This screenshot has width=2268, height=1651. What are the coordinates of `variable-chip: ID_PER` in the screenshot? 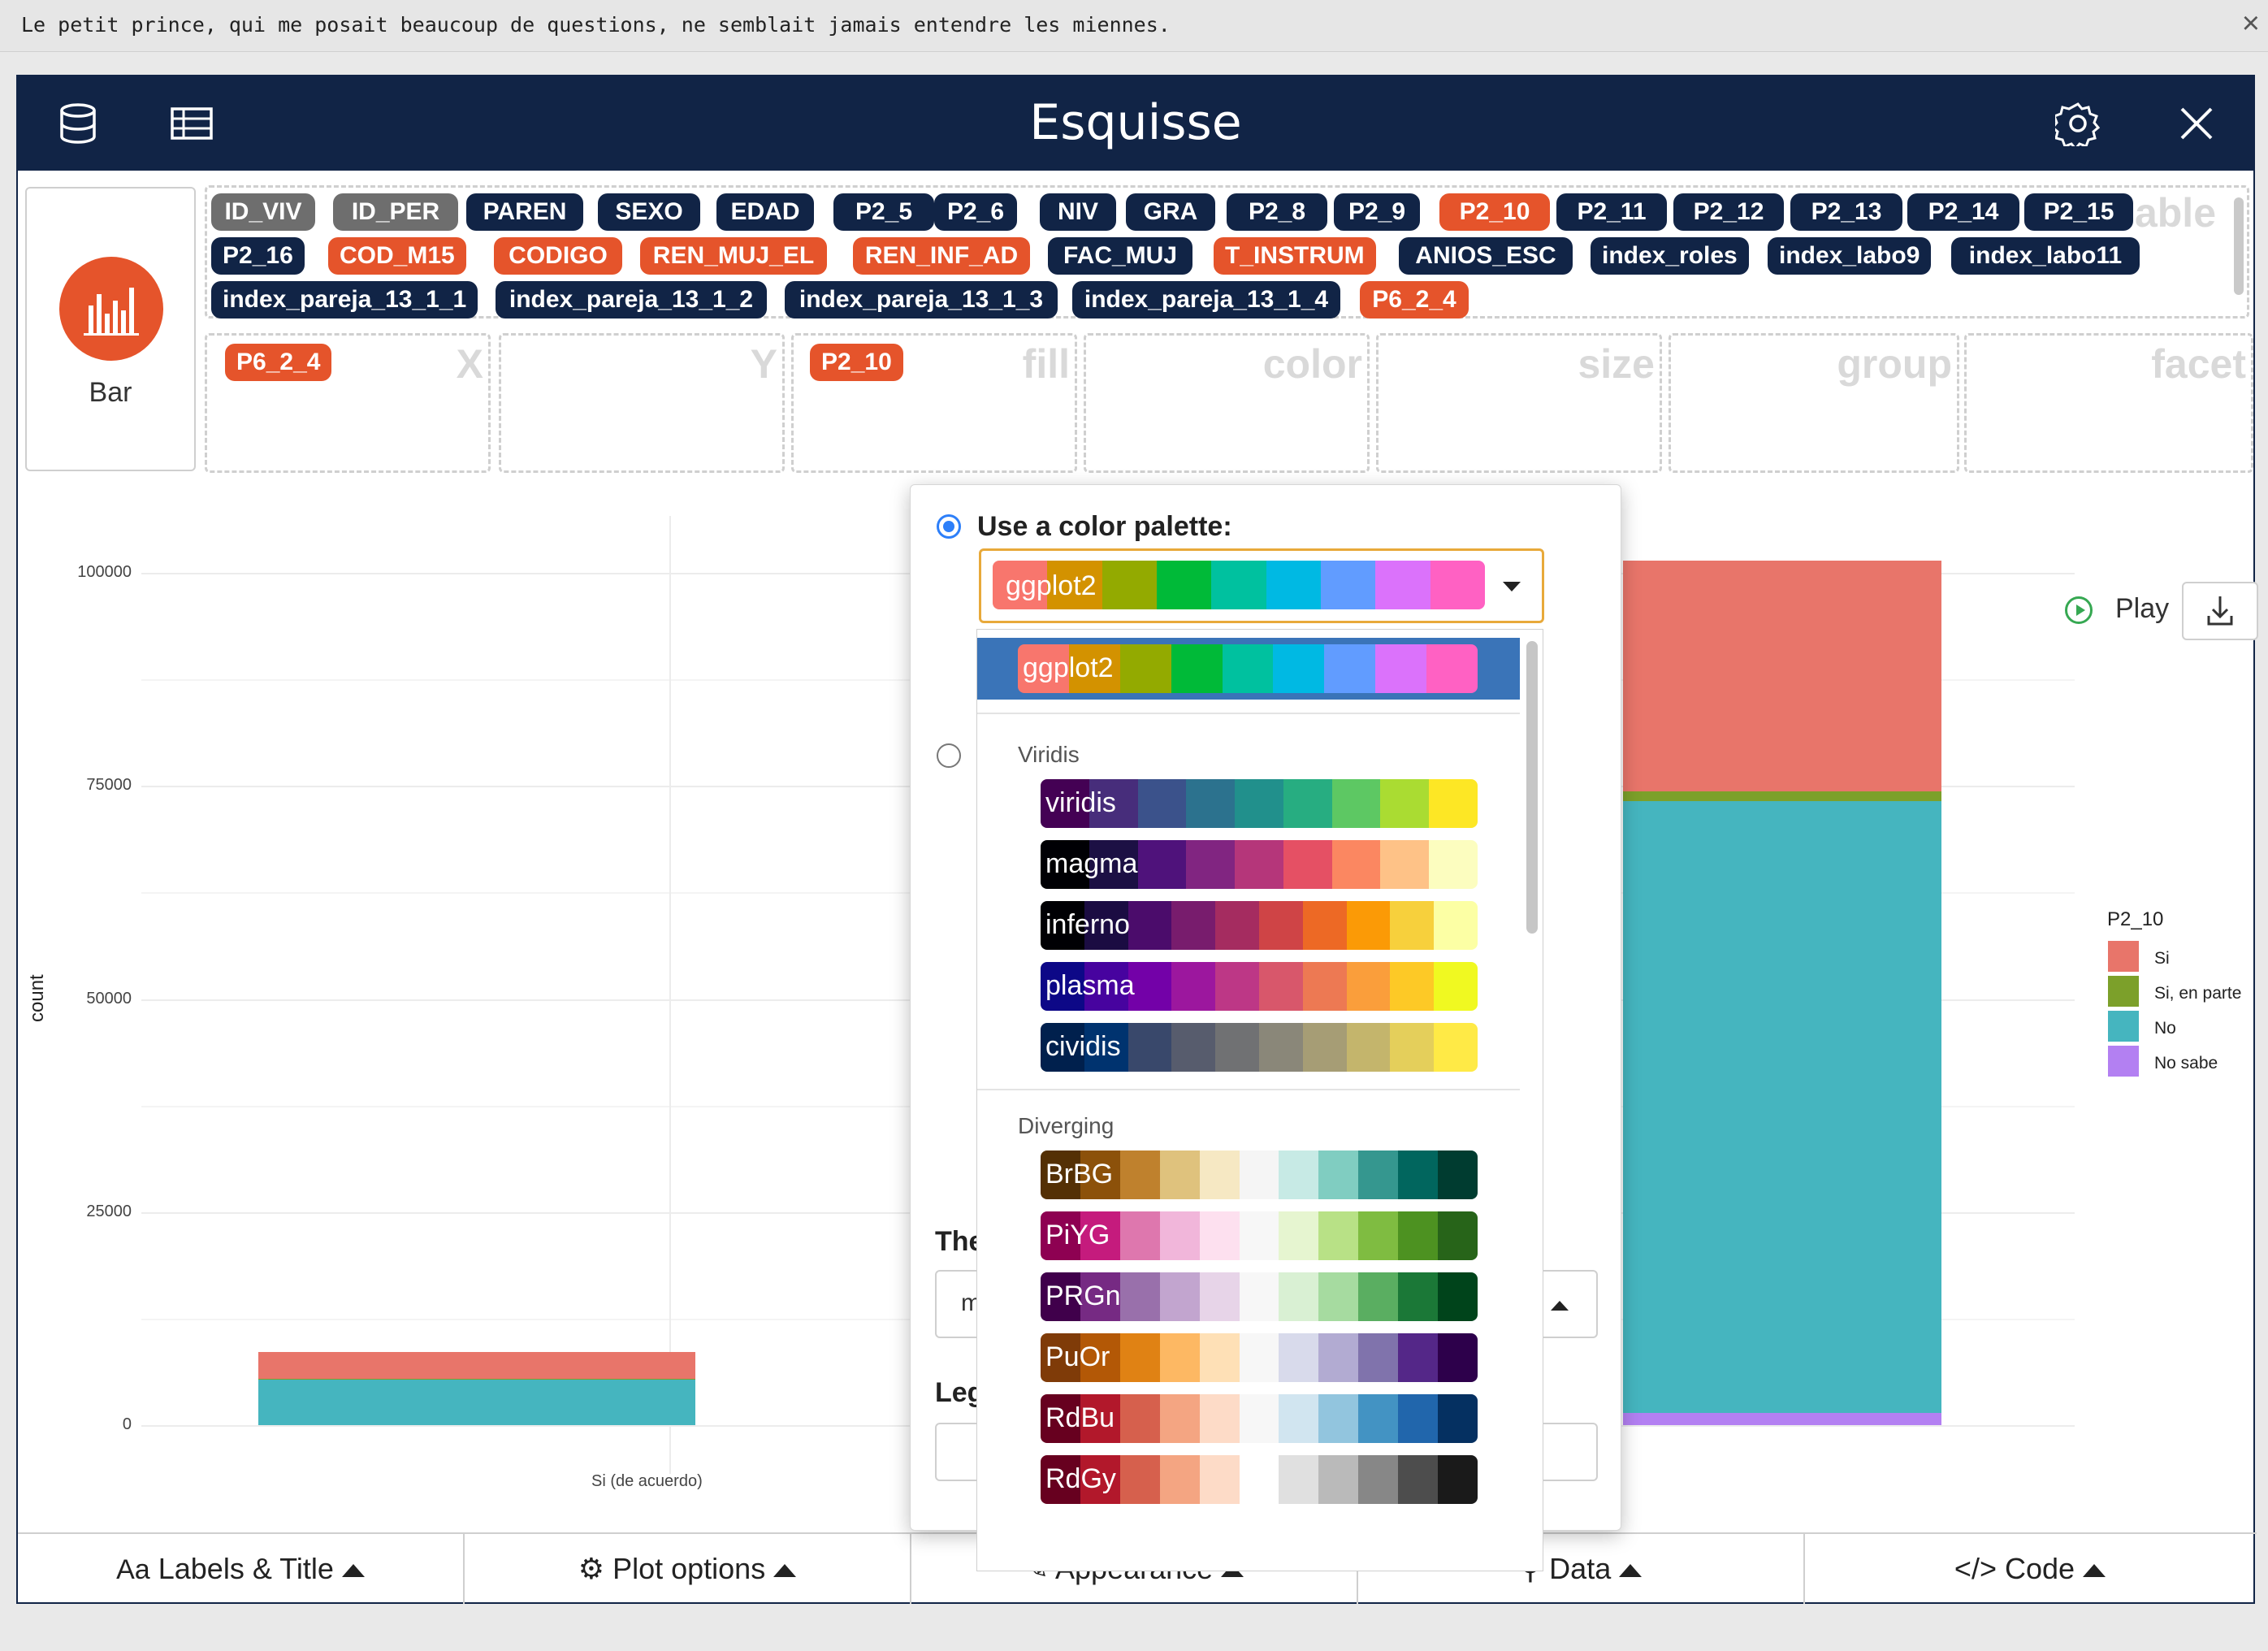 It's located at (396, 212).